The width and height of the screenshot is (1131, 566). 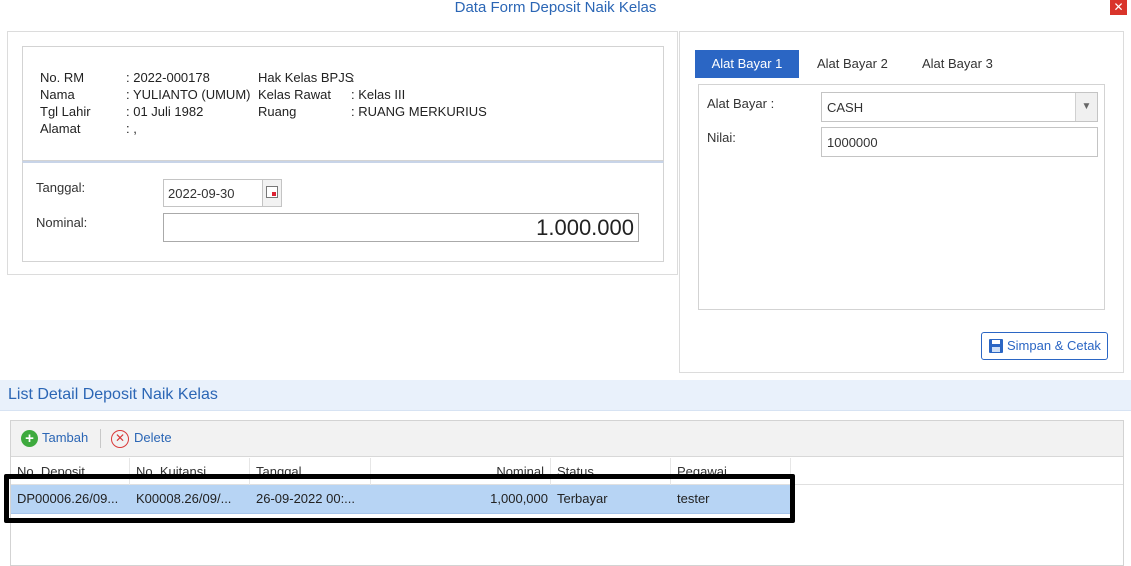 What do you see at coordinates (378, 94) in the screenshot?
I see `kelas-rawat-value: : Kelas III` at bounding box center [378, 94].